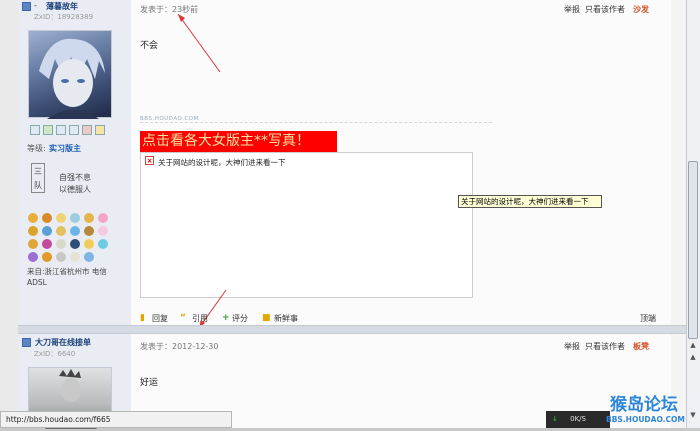 This screenshot has width=700, height=431. What do you see at coordinates (142, 318) in the screenshot?
I see `reply-icon: ▮` at bounding box center [142, 318].